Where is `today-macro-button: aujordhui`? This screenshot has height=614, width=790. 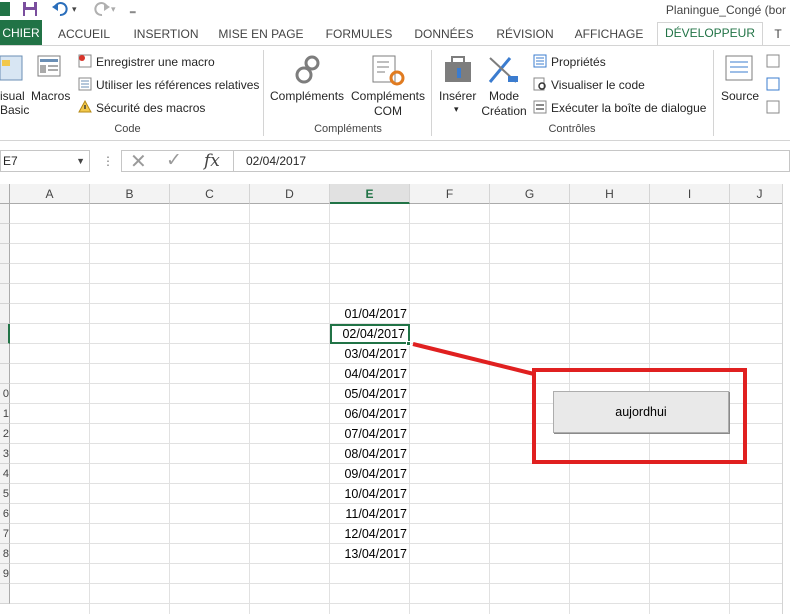
today-macro-button: aujordhui is located at coordinates (641, 412).